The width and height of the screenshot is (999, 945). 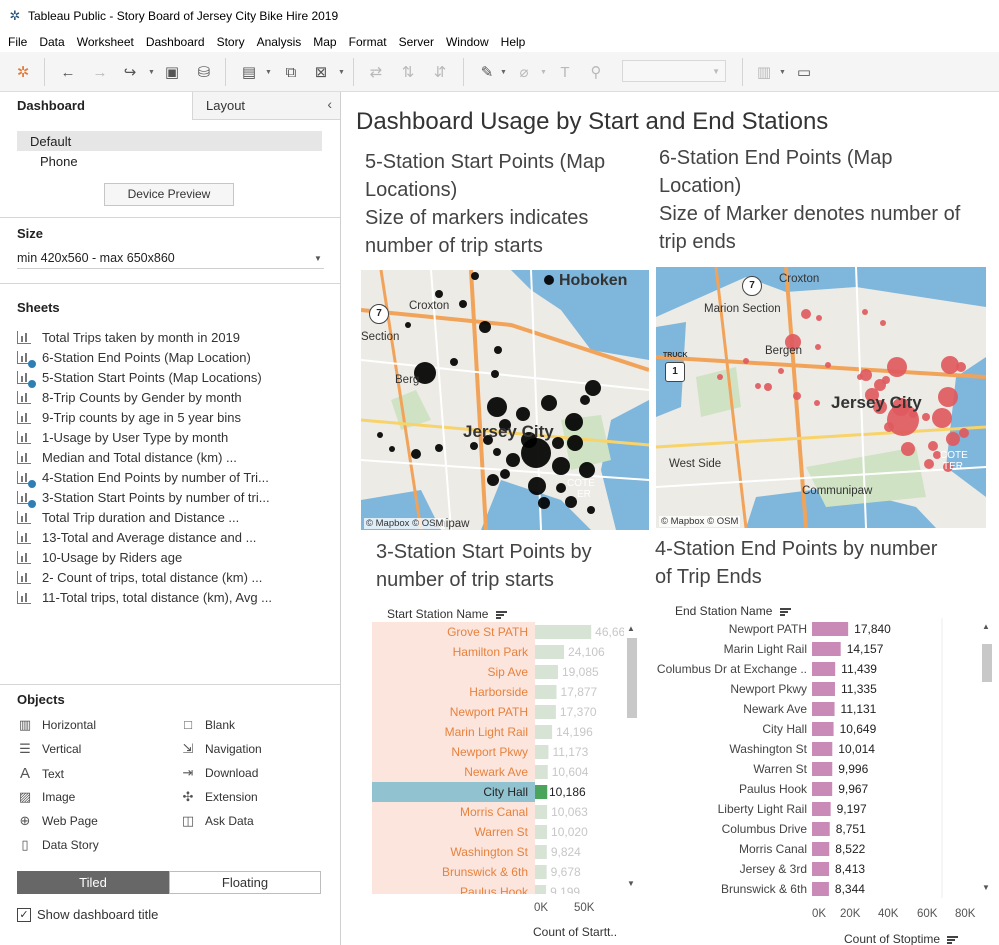 I want to click on tableau-home-icon: ✲, so click(x=23, y=72).